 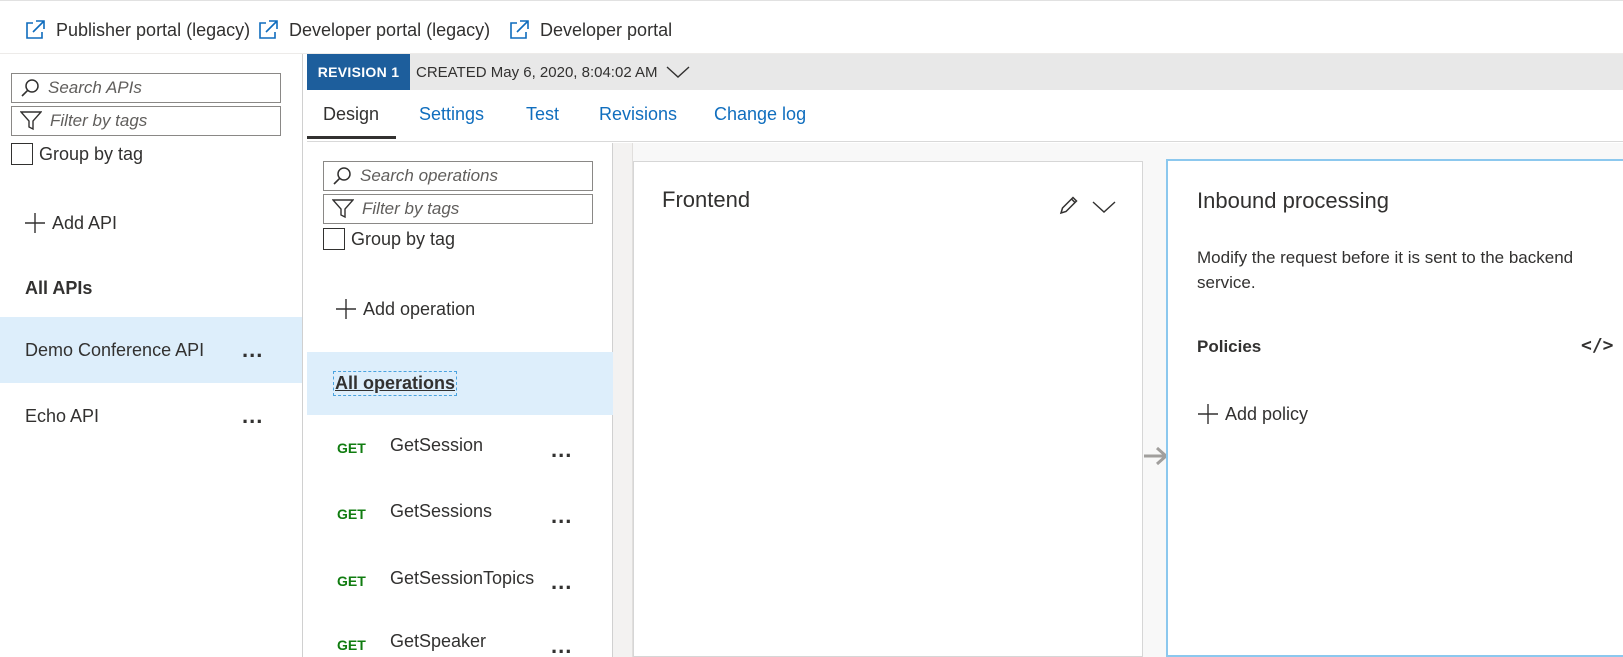 I want to click on add-api-button: Add API, so click(x=70, y=223).